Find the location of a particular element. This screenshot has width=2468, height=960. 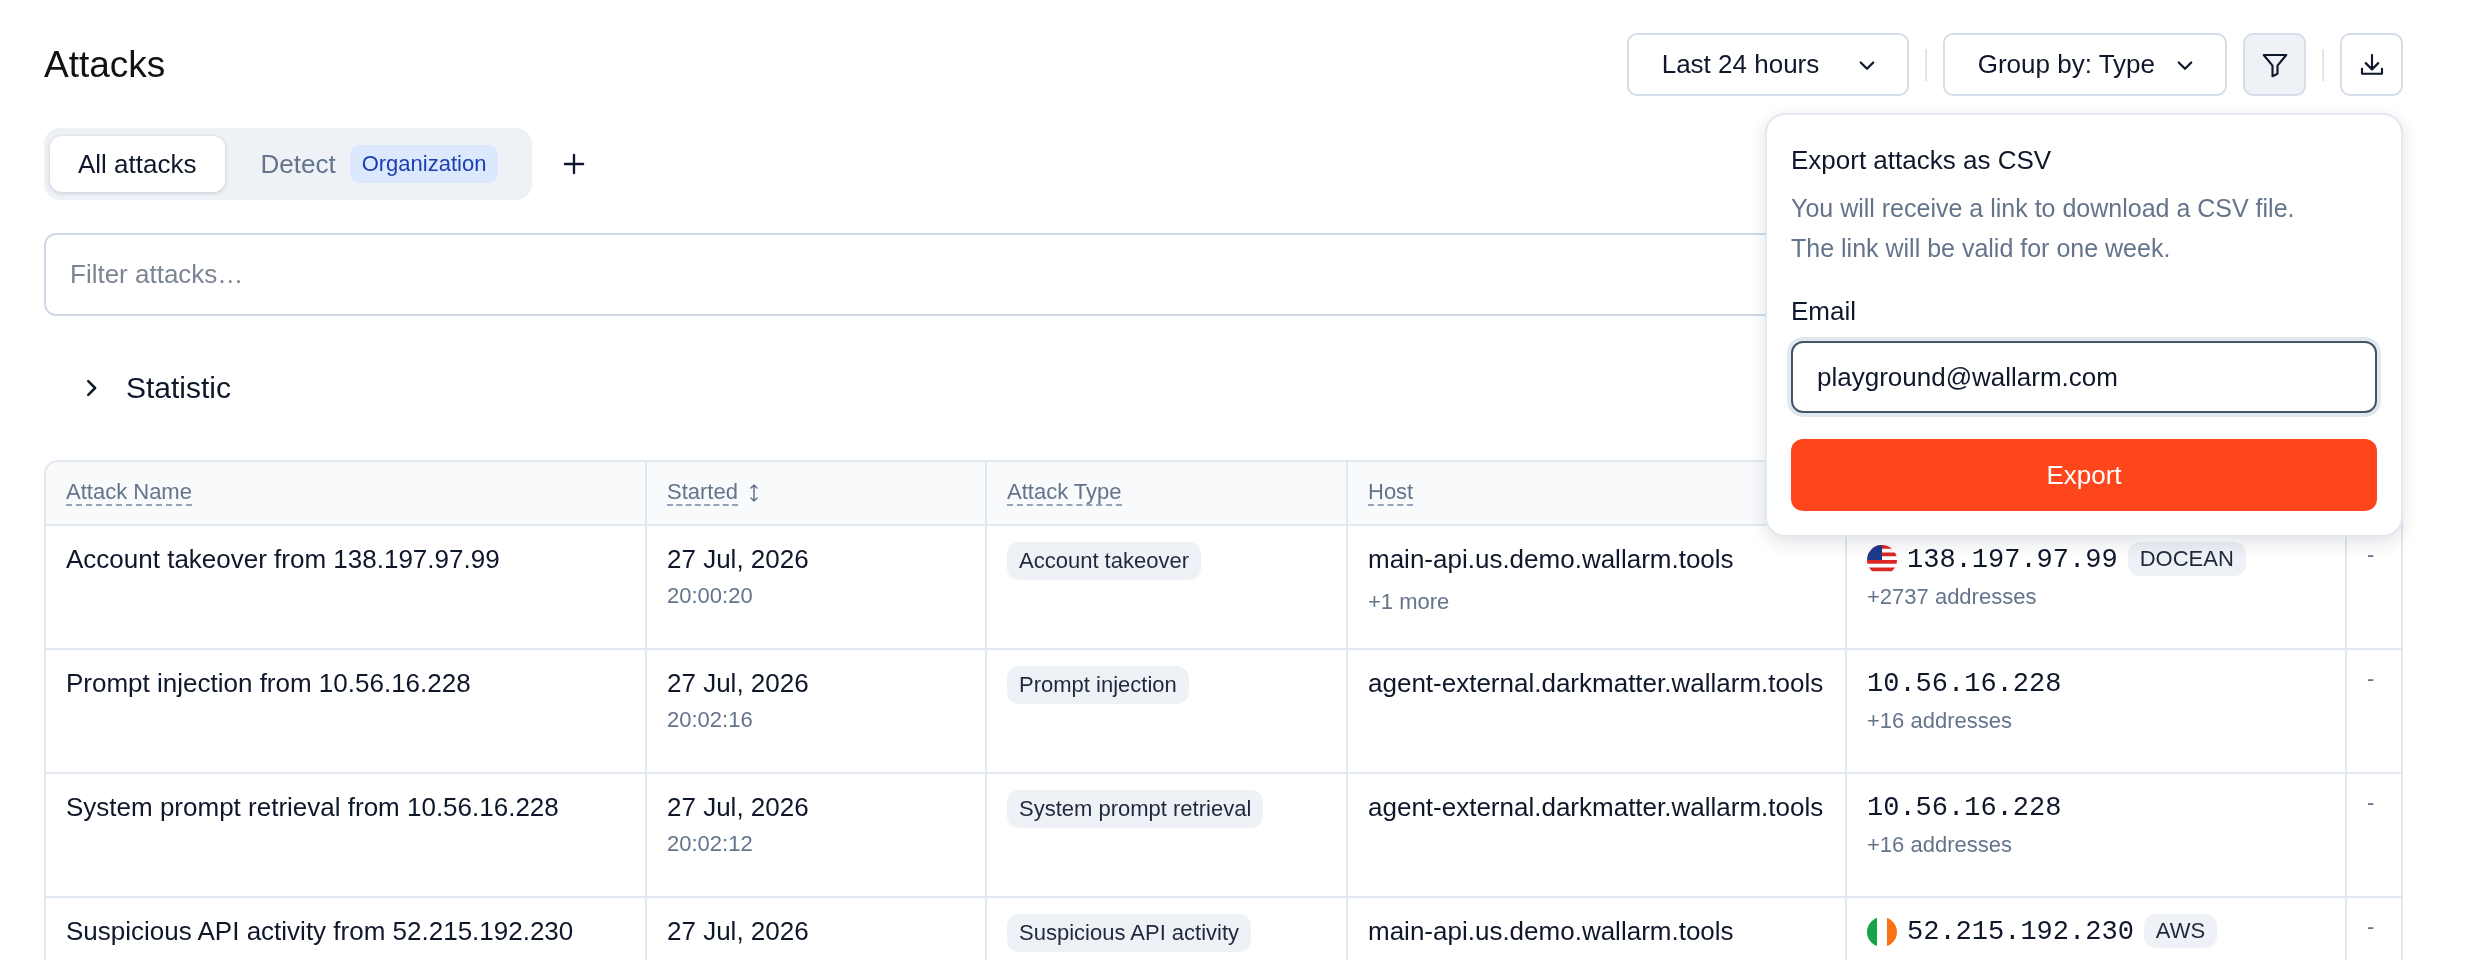

attack-type-tag: System prompt retrieval is located at coordinates (1135, 809).